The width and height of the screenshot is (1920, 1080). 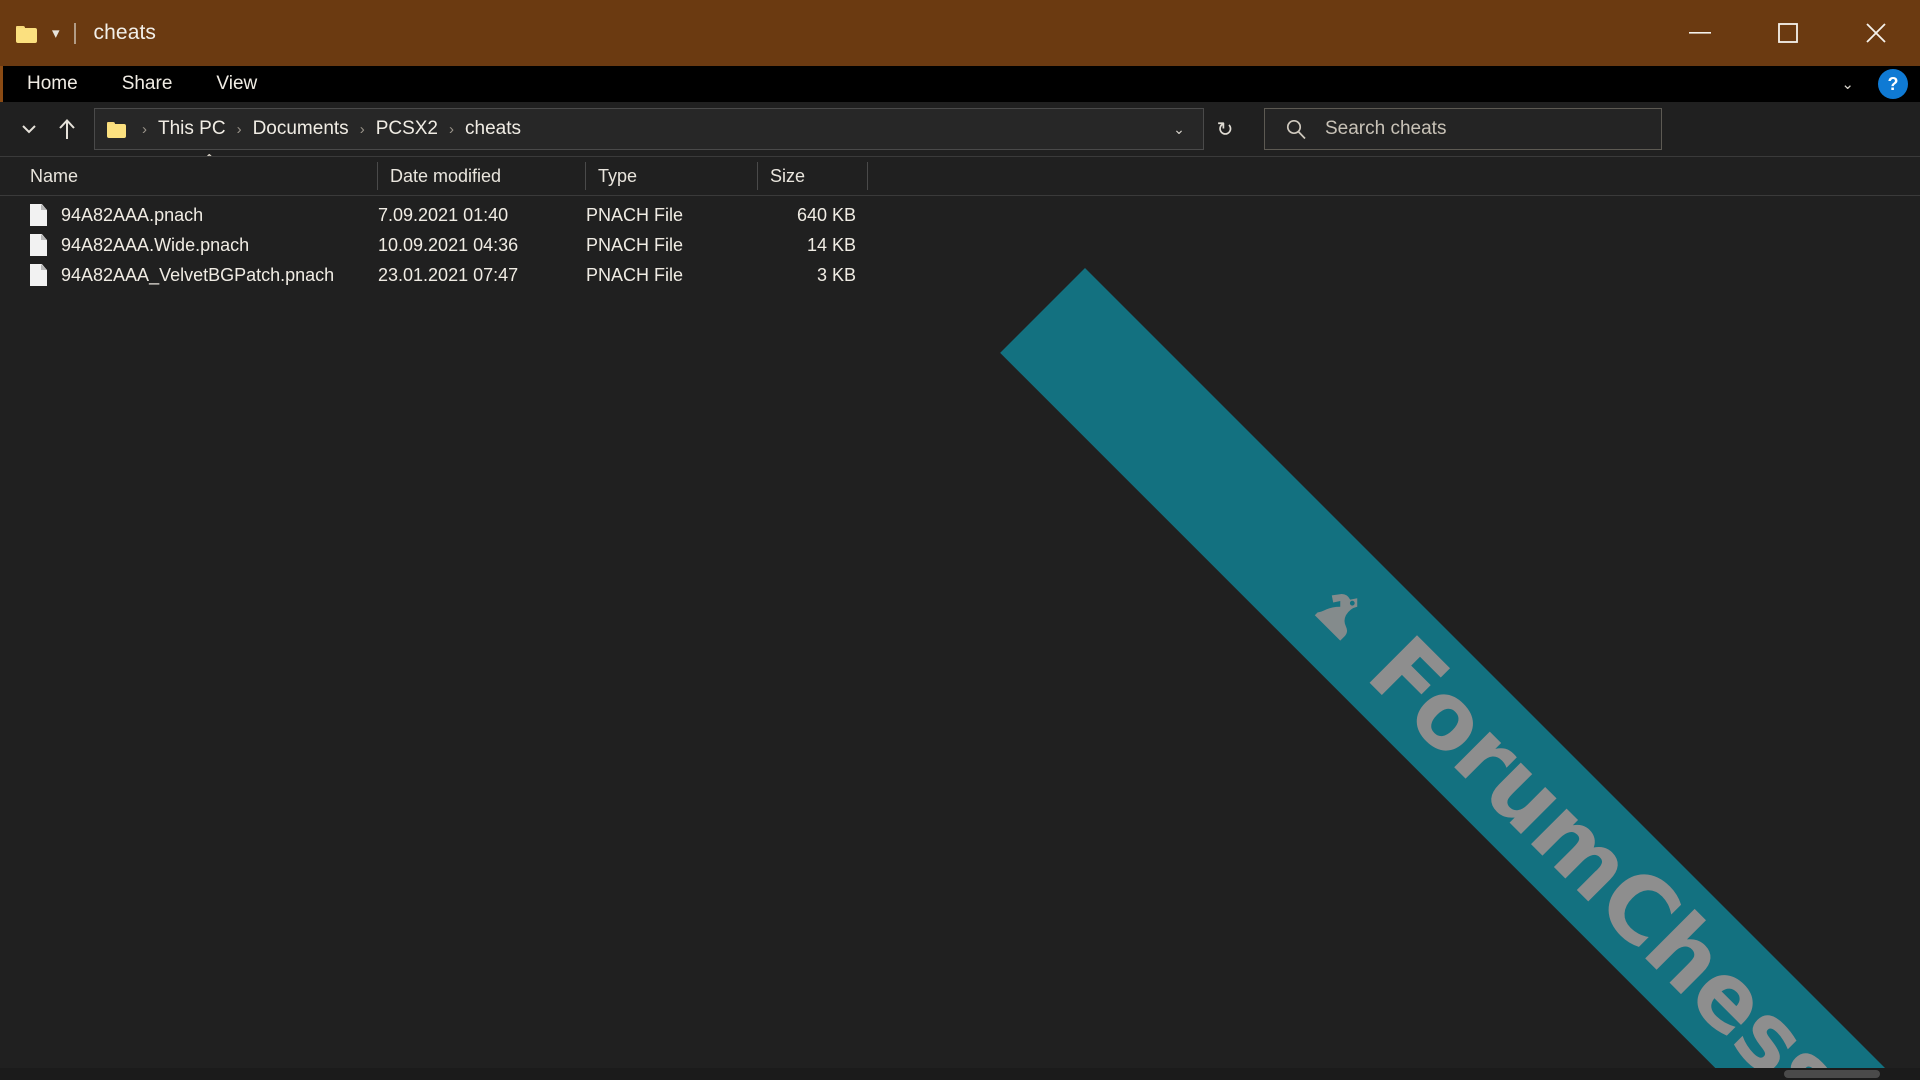 I want to click on tab-view: View, so click(x=236, y=84).